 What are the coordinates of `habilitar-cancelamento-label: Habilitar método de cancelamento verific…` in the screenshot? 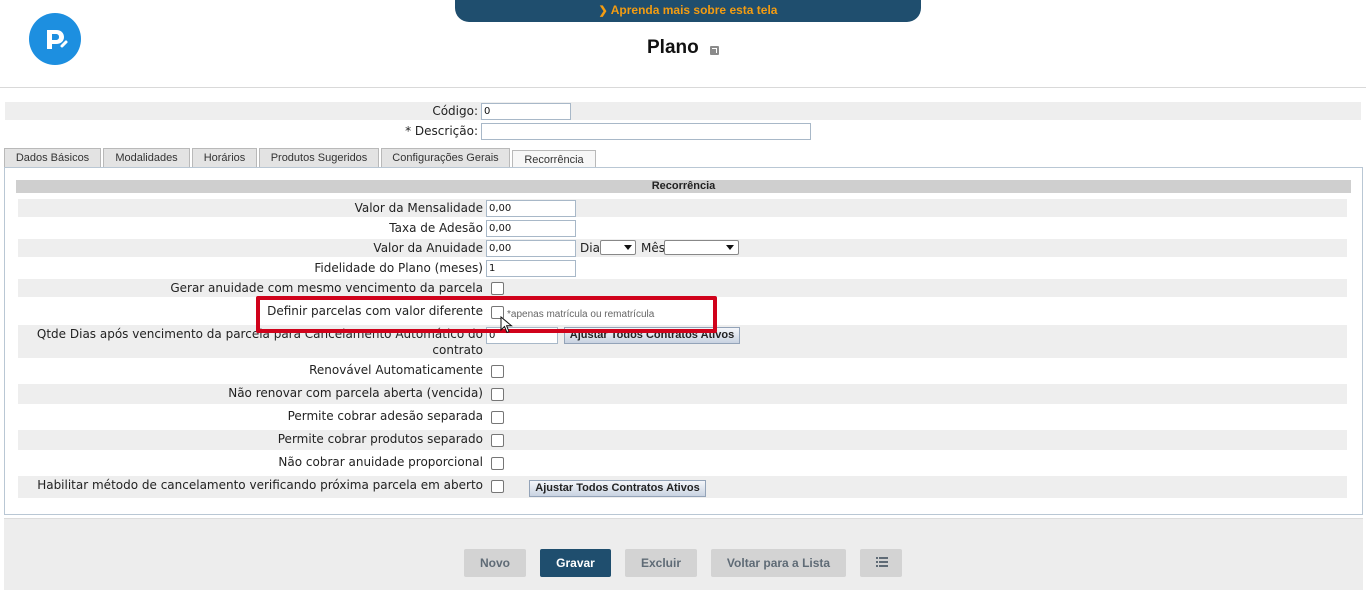 It's located at (260, 485).